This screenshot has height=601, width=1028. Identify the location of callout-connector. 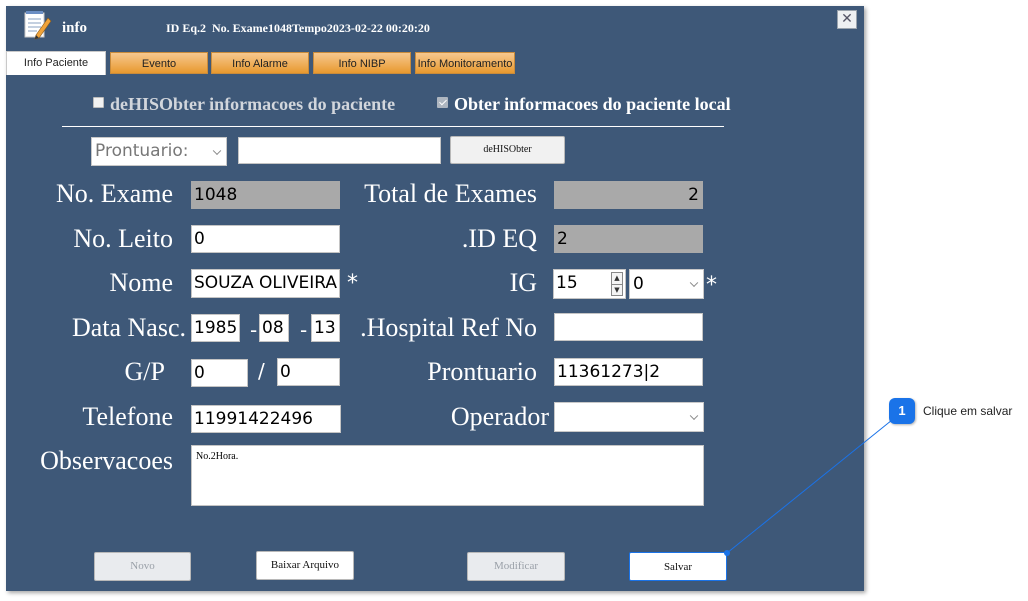
(813, 483).